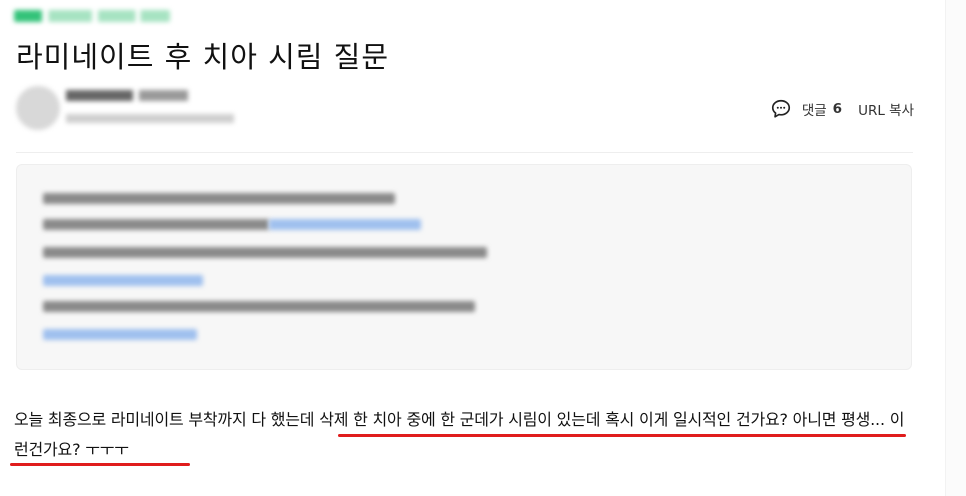 This screenshot has width=966, height=496. What do you see at coordinates (781, 109) in the screenshot?
I see `comment-icon` at bounding box center [781, 109].